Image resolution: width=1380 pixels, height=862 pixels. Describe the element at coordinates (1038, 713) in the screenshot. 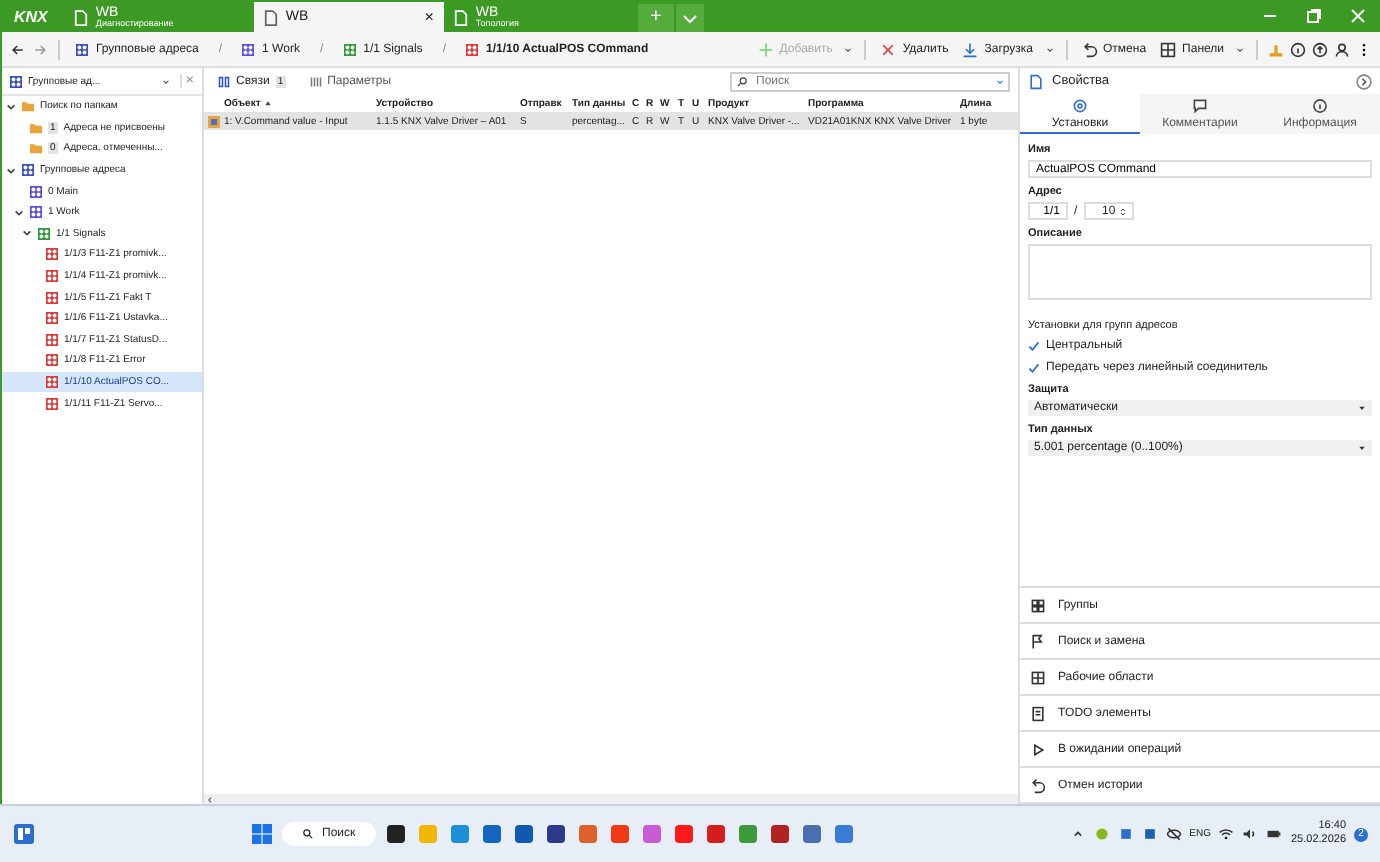

I see `todo-icon` at that location.